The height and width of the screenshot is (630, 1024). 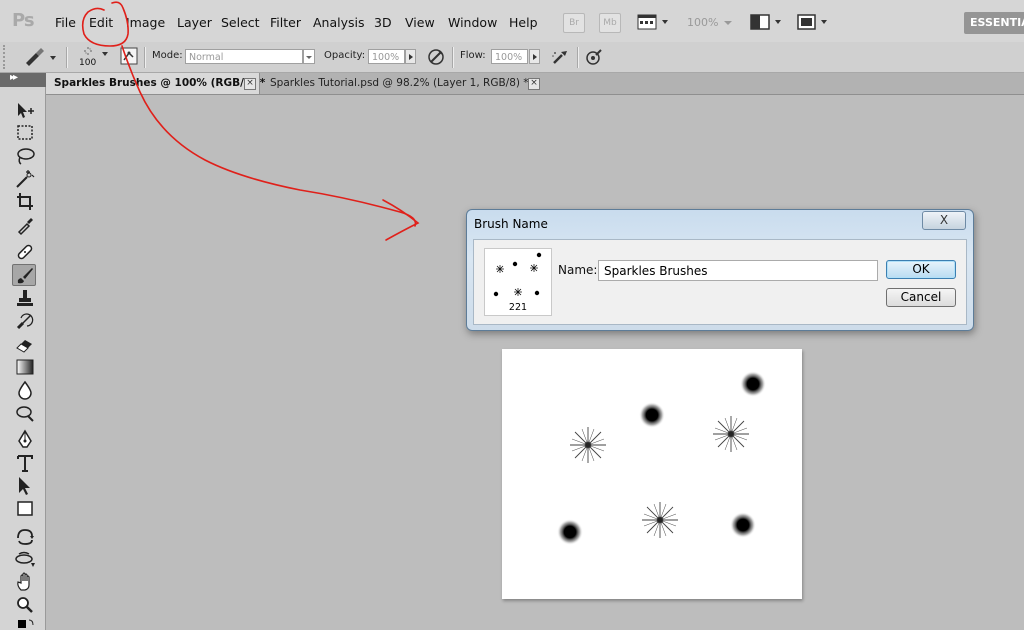 I want to click on brush-tool-preset-icon, so click(x=41, y=58).